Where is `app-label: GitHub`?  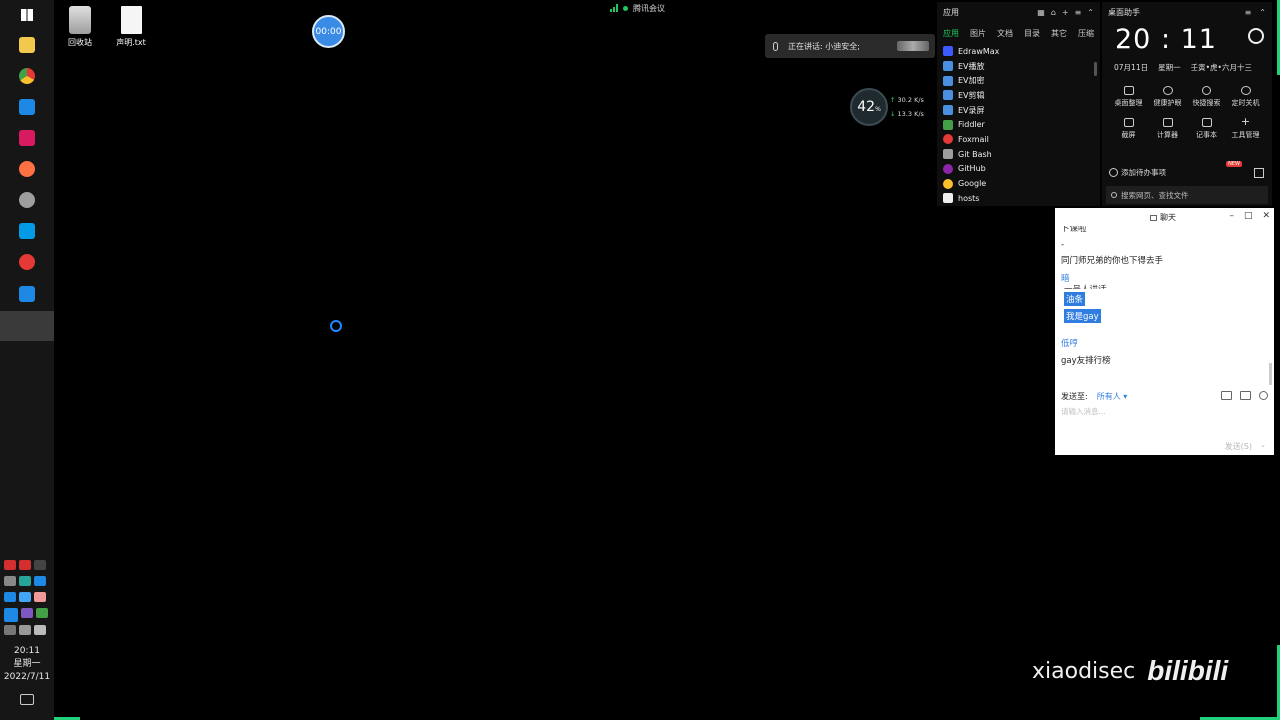 app-label: GitHub is located at coordinates (972, 169).